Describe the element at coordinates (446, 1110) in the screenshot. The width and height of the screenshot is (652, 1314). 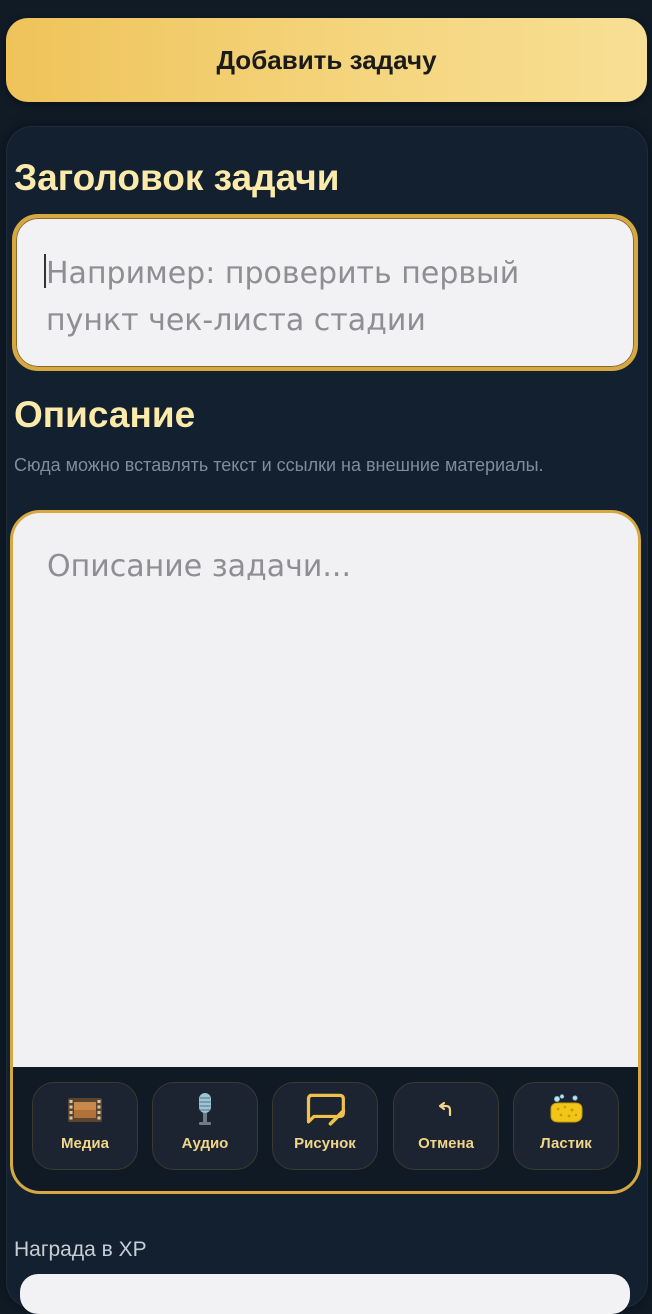
I see `undo-icon` at that location.